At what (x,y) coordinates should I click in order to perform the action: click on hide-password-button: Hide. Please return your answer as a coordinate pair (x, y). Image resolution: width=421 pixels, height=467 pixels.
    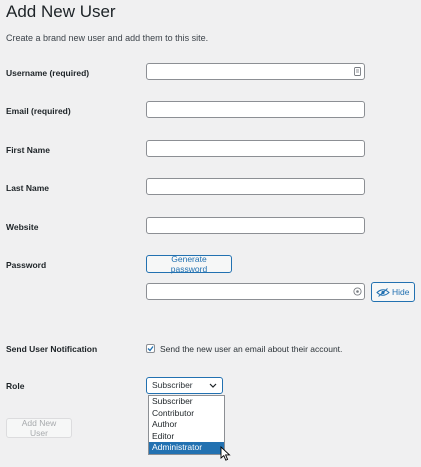
    Looking at the image, I should click on (393, 292).